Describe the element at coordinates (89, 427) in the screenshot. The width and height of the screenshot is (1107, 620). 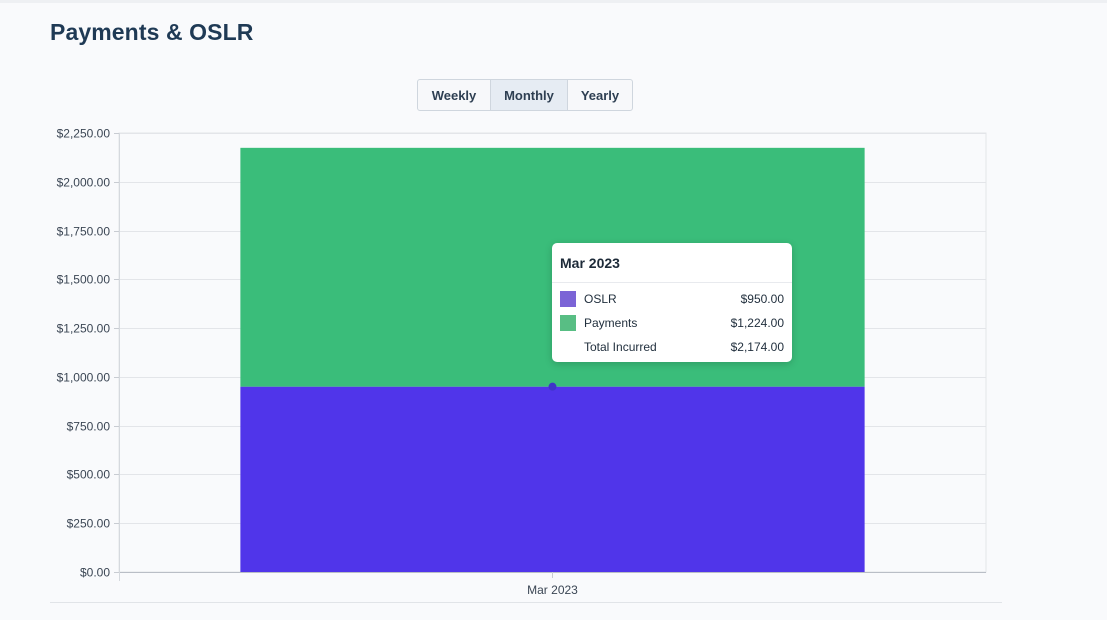
I see `y-tick-label: $750.00` at that location.